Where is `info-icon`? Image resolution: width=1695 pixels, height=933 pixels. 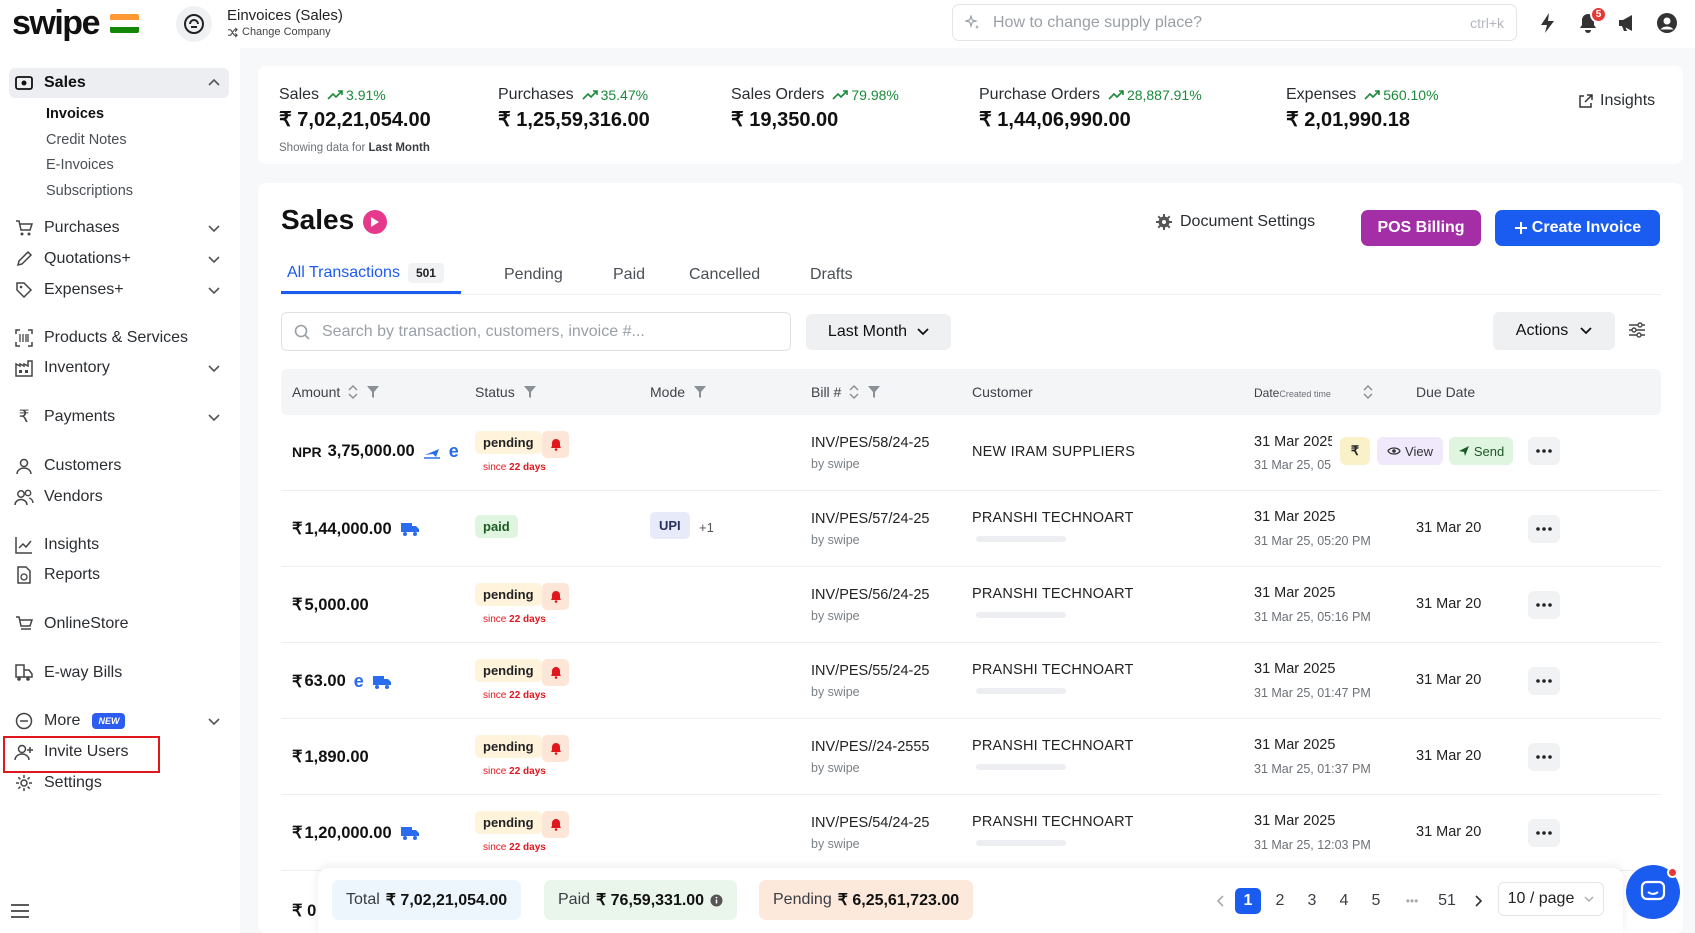
info-icon is located at coordinates (716, 900).